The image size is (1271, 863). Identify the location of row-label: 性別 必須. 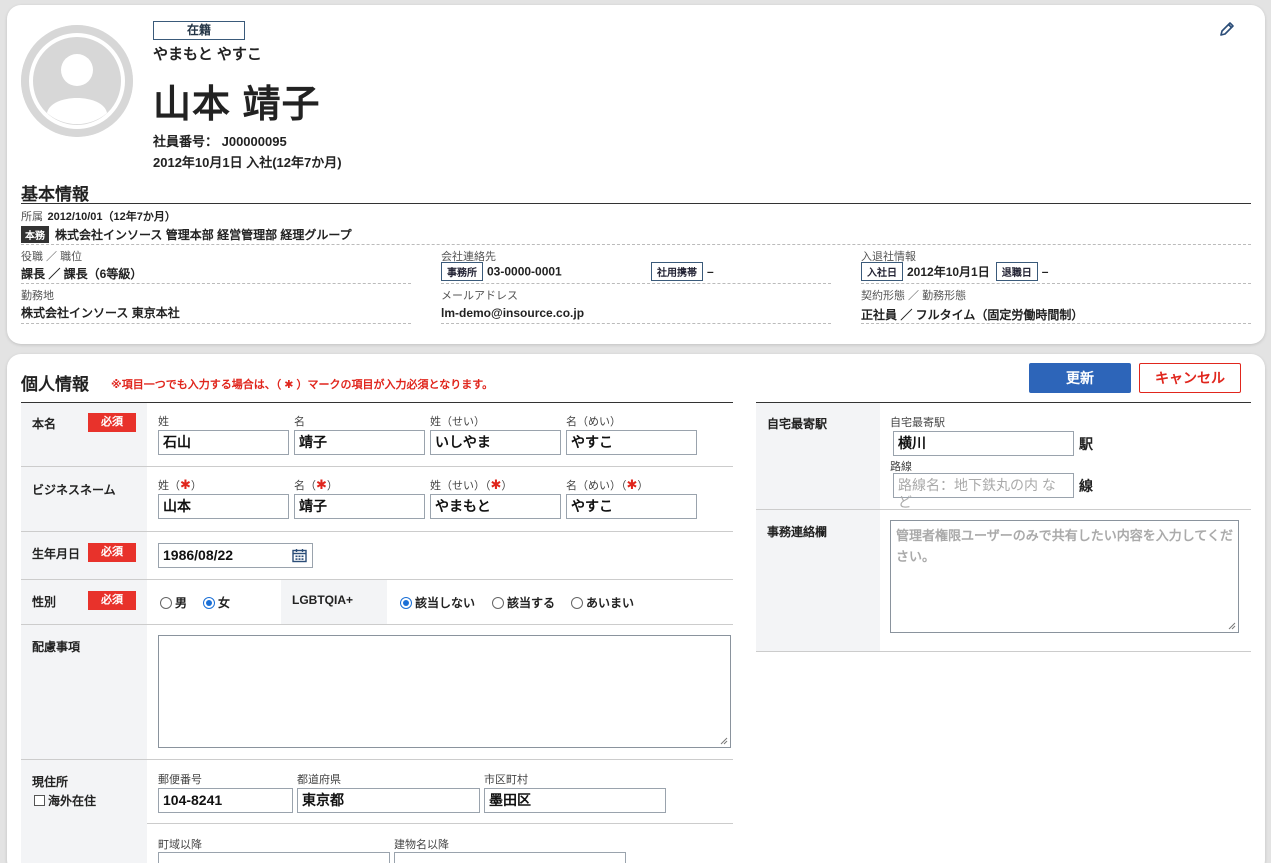
(84, 602).